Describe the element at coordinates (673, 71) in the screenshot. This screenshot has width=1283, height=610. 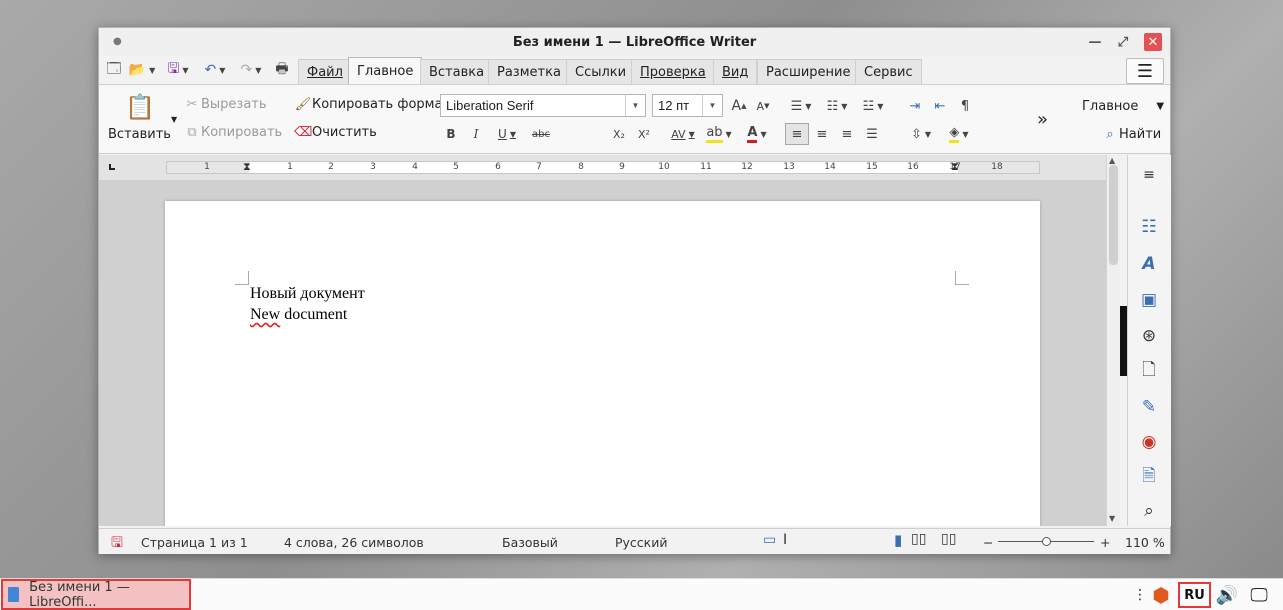
I see `tab-review: Проверка` at that location.